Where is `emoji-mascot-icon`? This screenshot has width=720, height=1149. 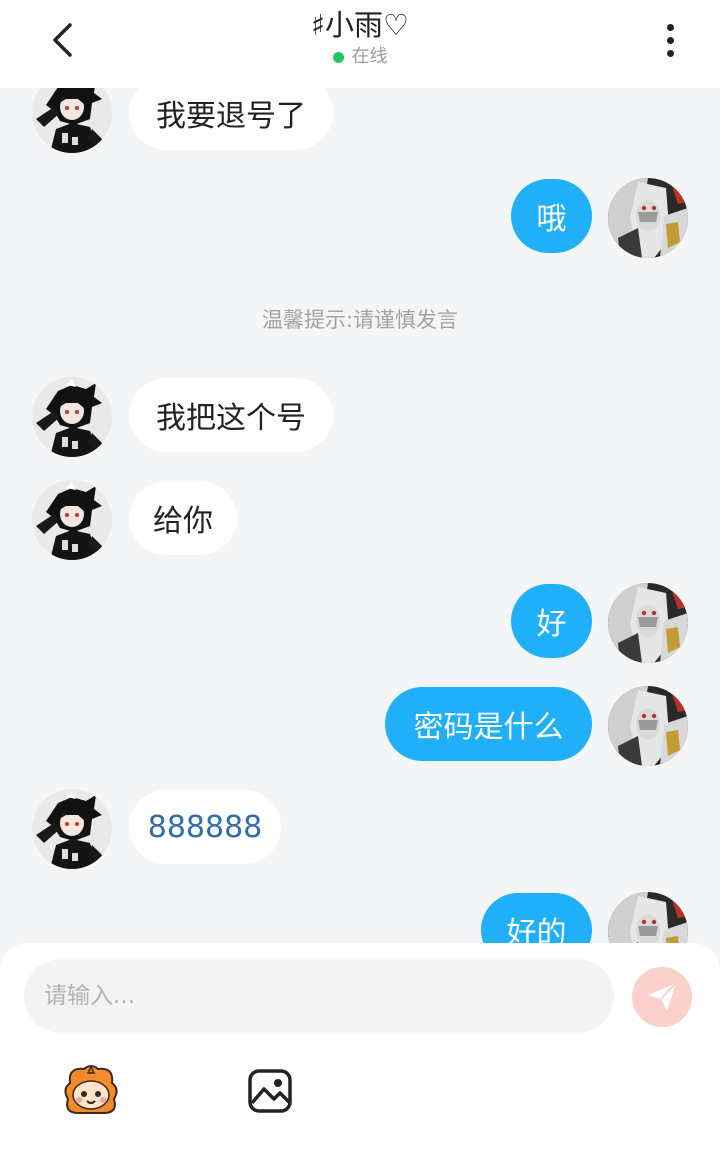 emoji-mascot-icon is located at coordinates (91, 1089).